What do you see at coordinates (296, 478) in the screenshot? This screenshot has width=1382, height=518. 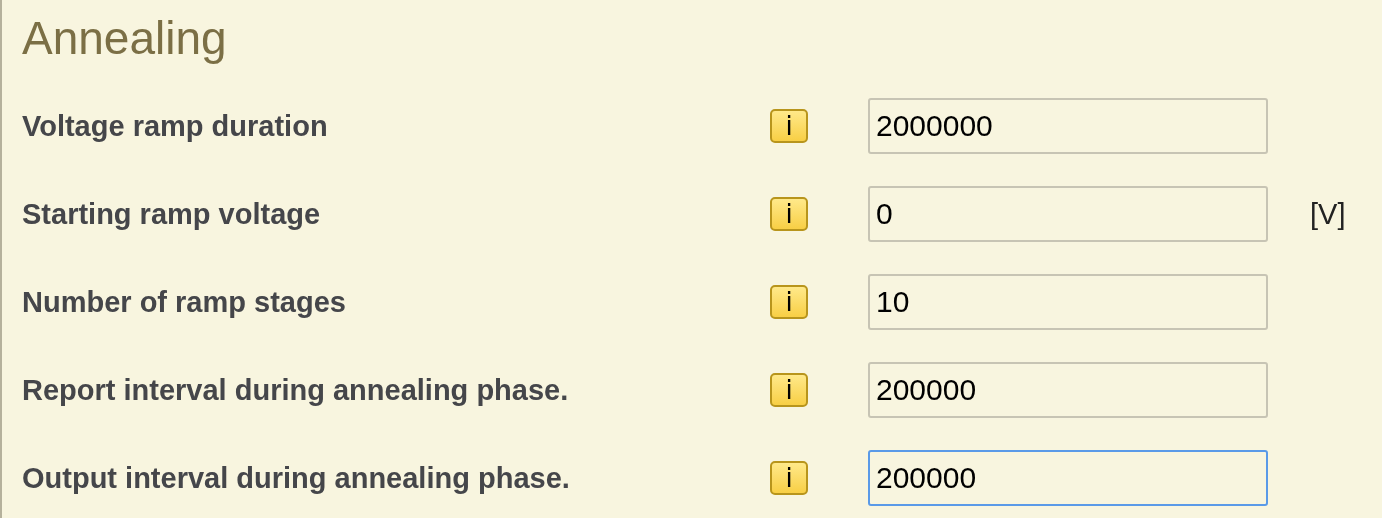 I see `field-label: Output interval during annealing phase.` at bounding box center [296, 478].